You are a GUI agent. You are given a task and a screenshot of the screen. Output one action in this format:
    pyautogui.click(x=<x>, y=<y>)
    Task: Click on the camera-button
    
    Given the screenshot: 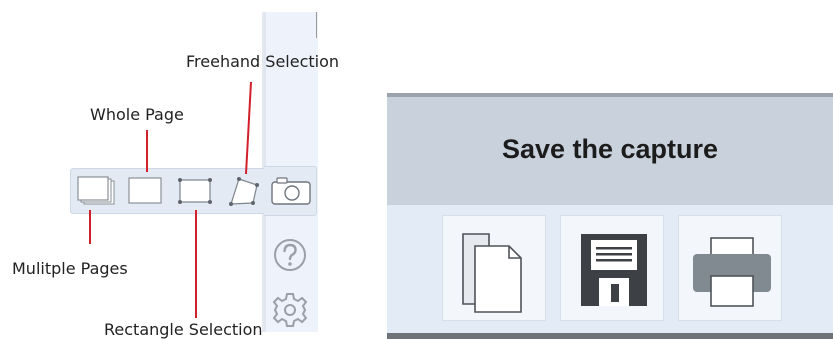 What is the action you would take?
    pyautogui.click(x=290, y=191)
    